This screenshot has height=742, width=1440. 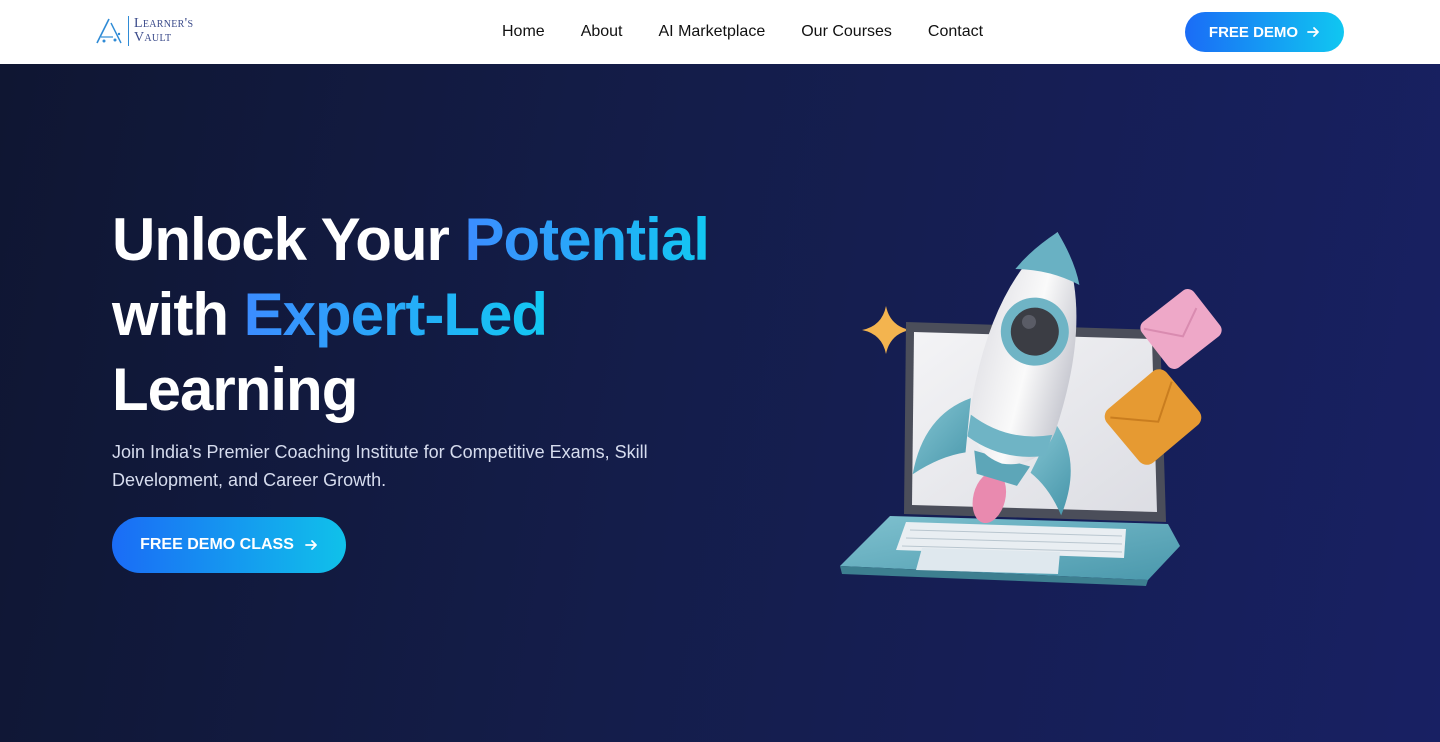 What do you see at coordinates (886, 330) in the screenshot?
I see `sparkle-icon` at bounding box center [886, 330].